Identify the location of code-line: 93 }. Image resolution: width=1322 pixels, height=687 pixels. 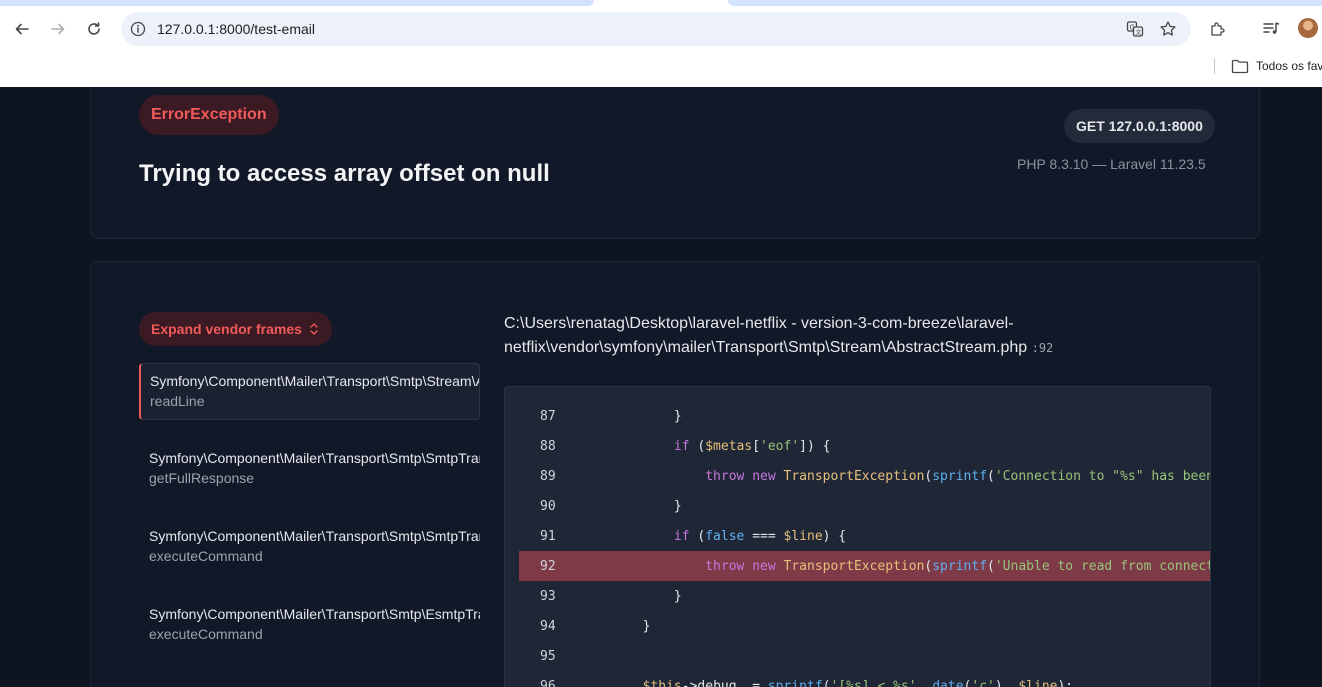
(857, 596).